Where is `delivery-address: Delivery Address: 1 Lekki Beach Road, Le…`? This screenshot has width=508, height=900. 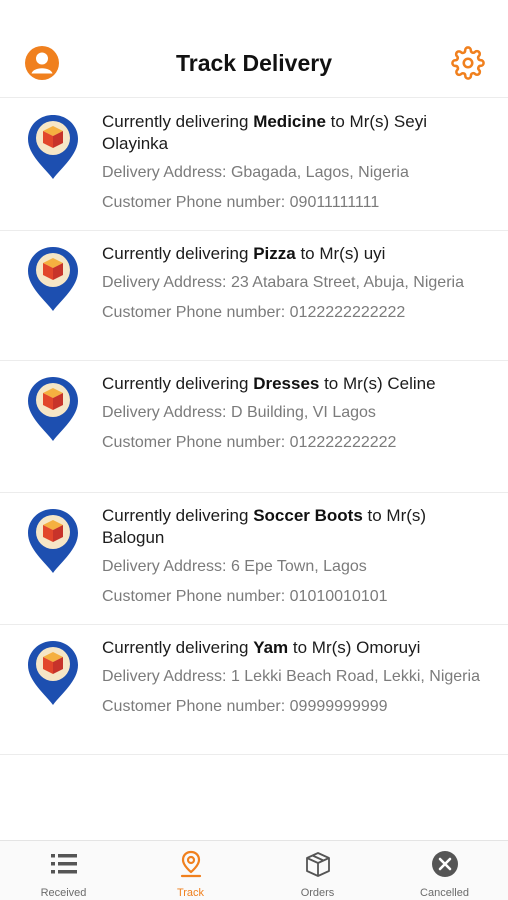 delivery-address: Delivery Address: 1 Lekki Beach Road, Le… is located at coordinates (291, 676).